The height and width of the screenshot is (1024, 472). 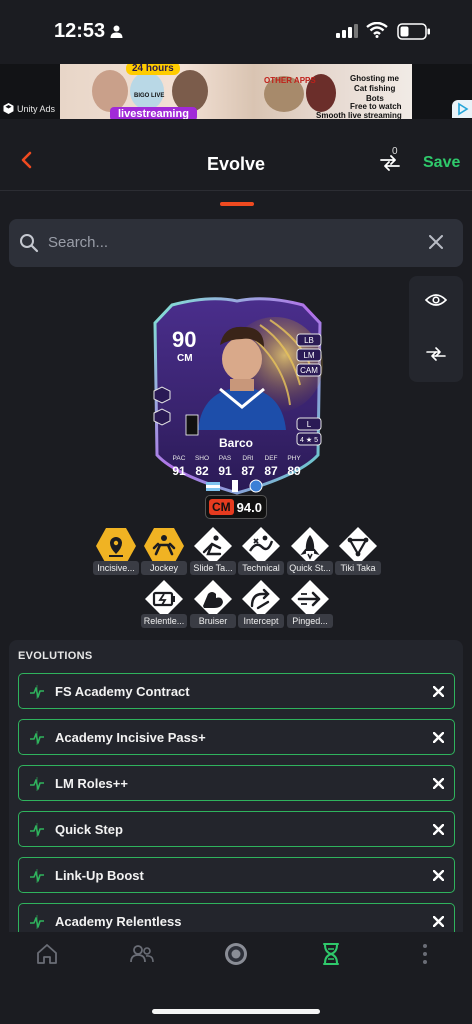 What do you see at coordinates (436, 329) in the screenshot?
I see `side-action-panel` at bounding box center [436, 329].